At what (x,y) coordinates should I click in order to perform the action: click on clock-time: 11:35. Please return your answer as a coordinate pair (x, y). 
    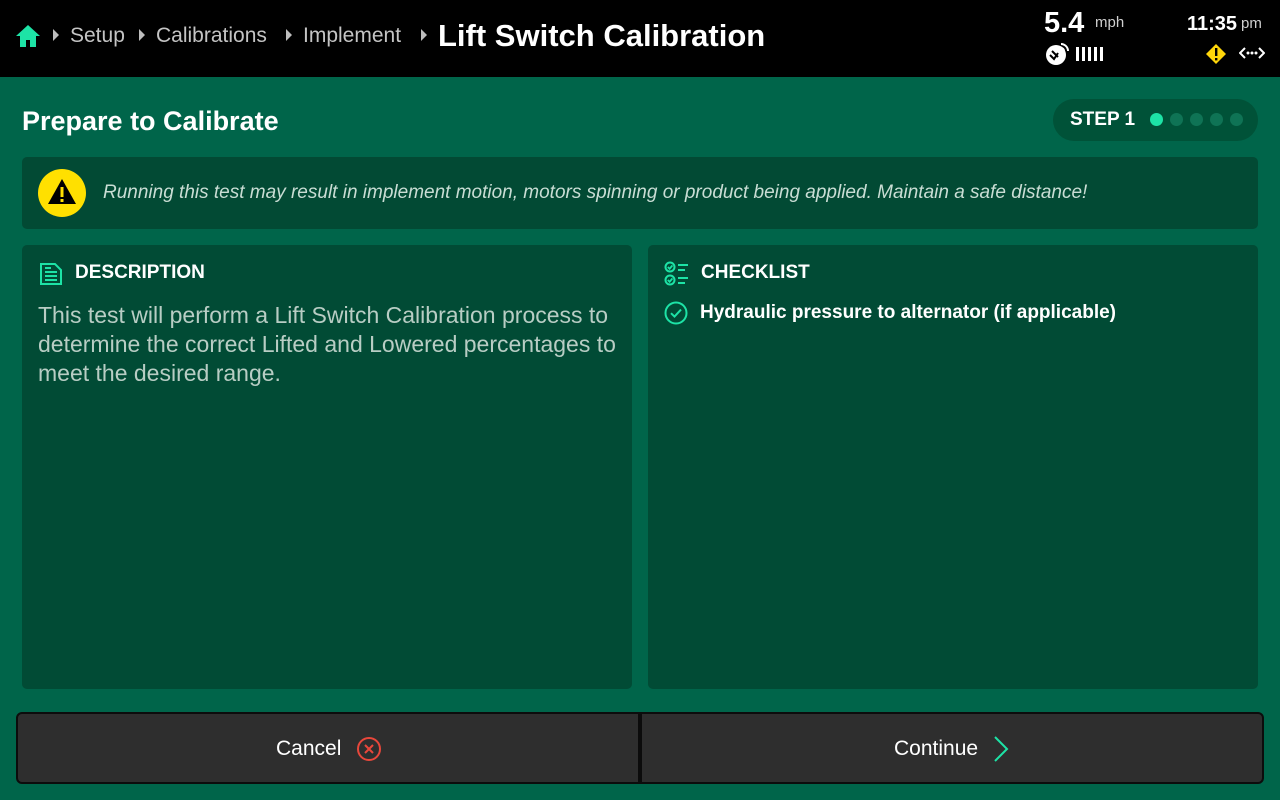
    Looking at the image, I should click on (1212, 24).